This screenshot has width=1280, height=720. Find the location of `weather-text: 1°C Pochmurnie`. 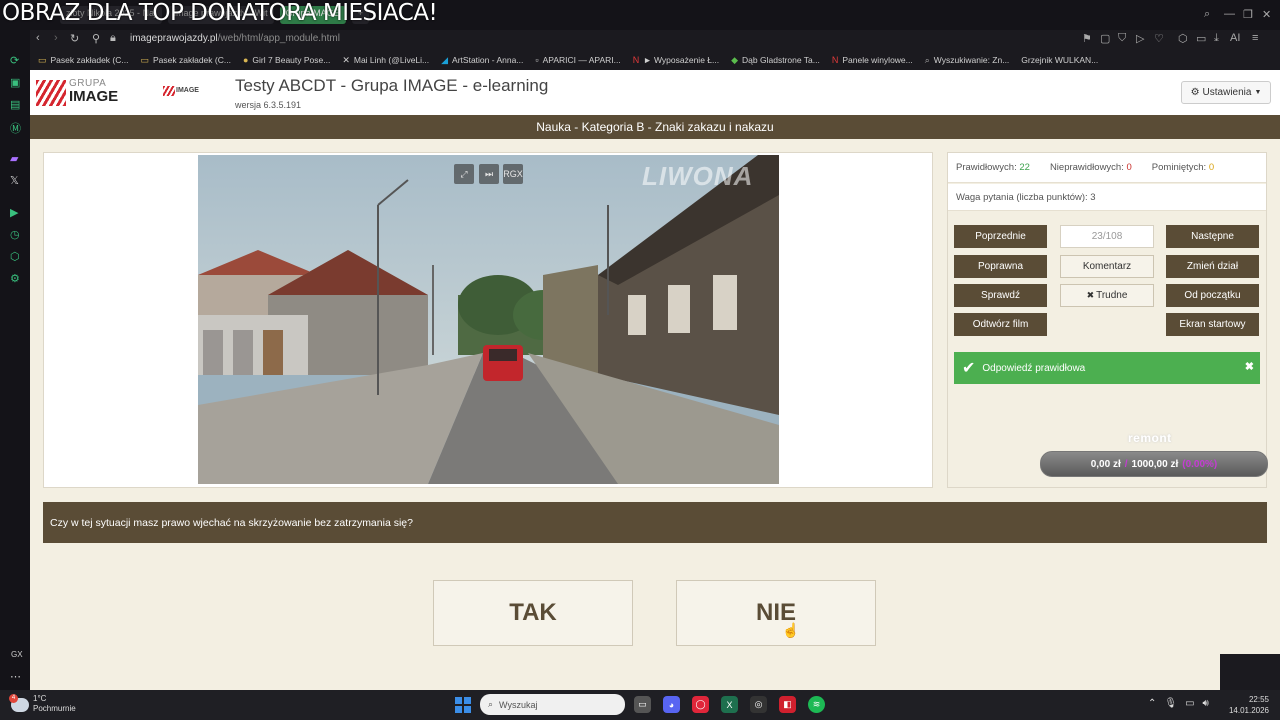

weather-text: 1°C Pochmurnie is located at coordinates (54, 704).